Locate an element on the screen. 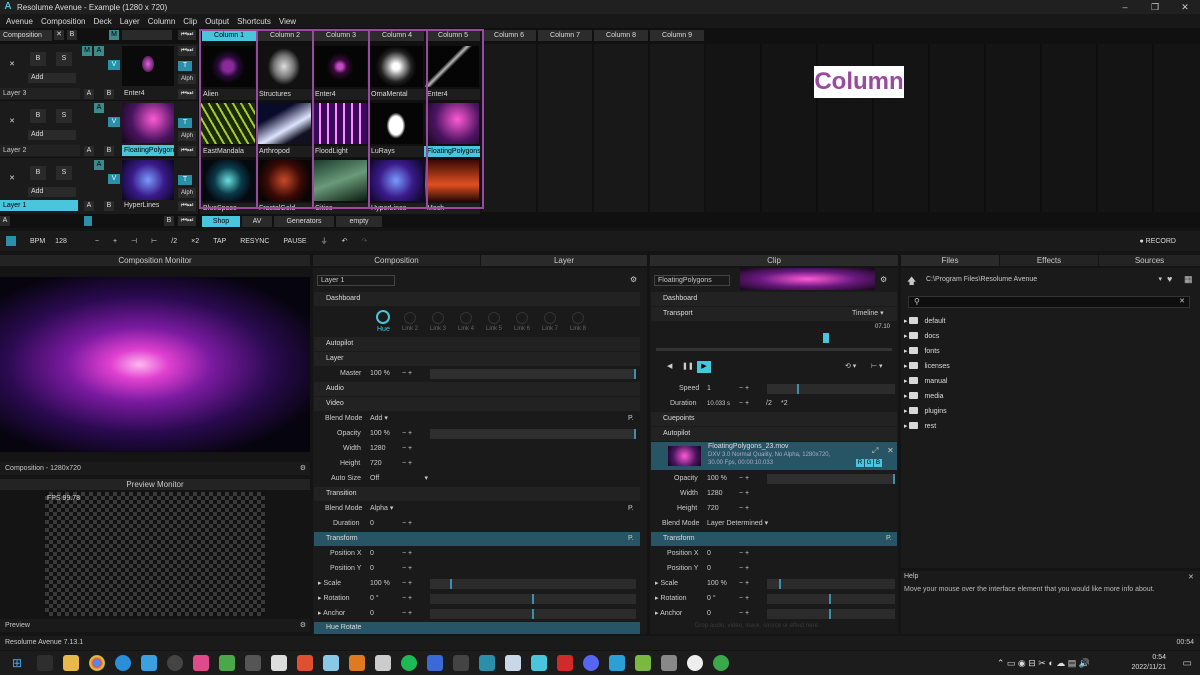  height-stepper: − + is located at coordinates (407, 464).